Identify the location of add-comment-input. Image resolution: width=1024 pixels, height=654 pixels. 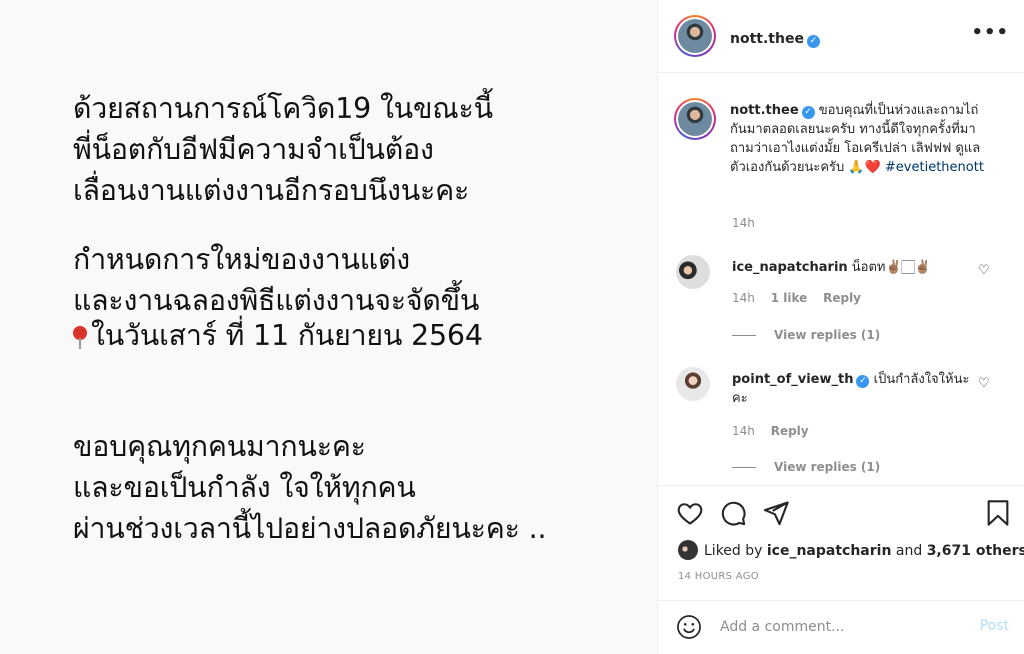
(840, 627).